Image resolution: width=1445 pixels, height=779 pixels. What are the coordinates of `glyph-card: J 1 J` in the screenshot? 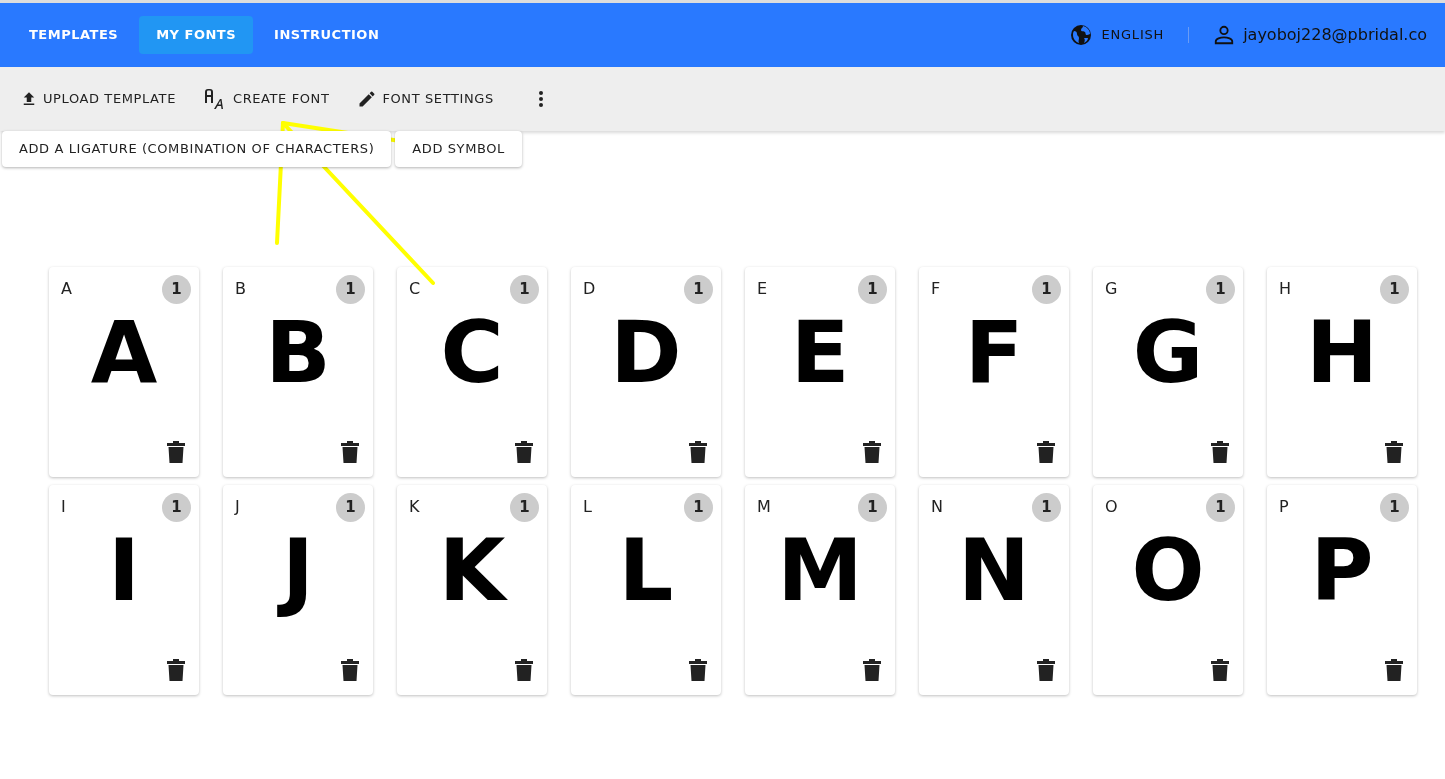 It's located at (298, 589).